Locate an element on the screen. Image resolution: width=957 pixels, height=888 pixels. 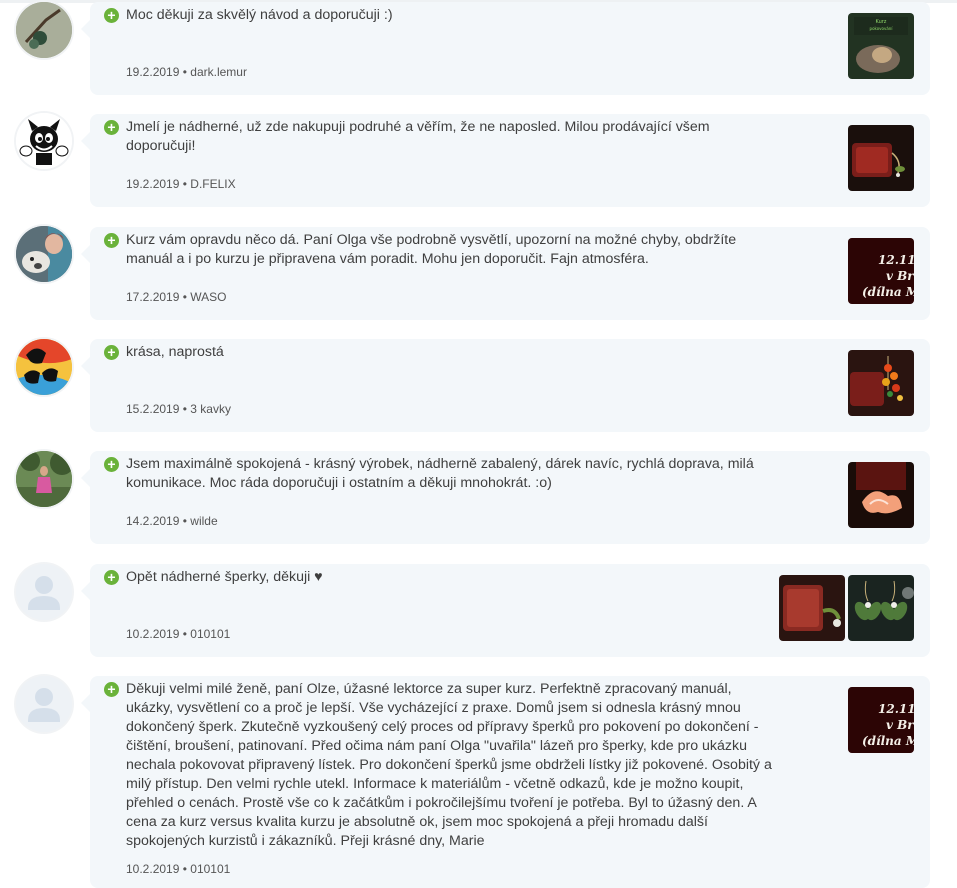
review-author: WASO is located at coordinates (208, 297).